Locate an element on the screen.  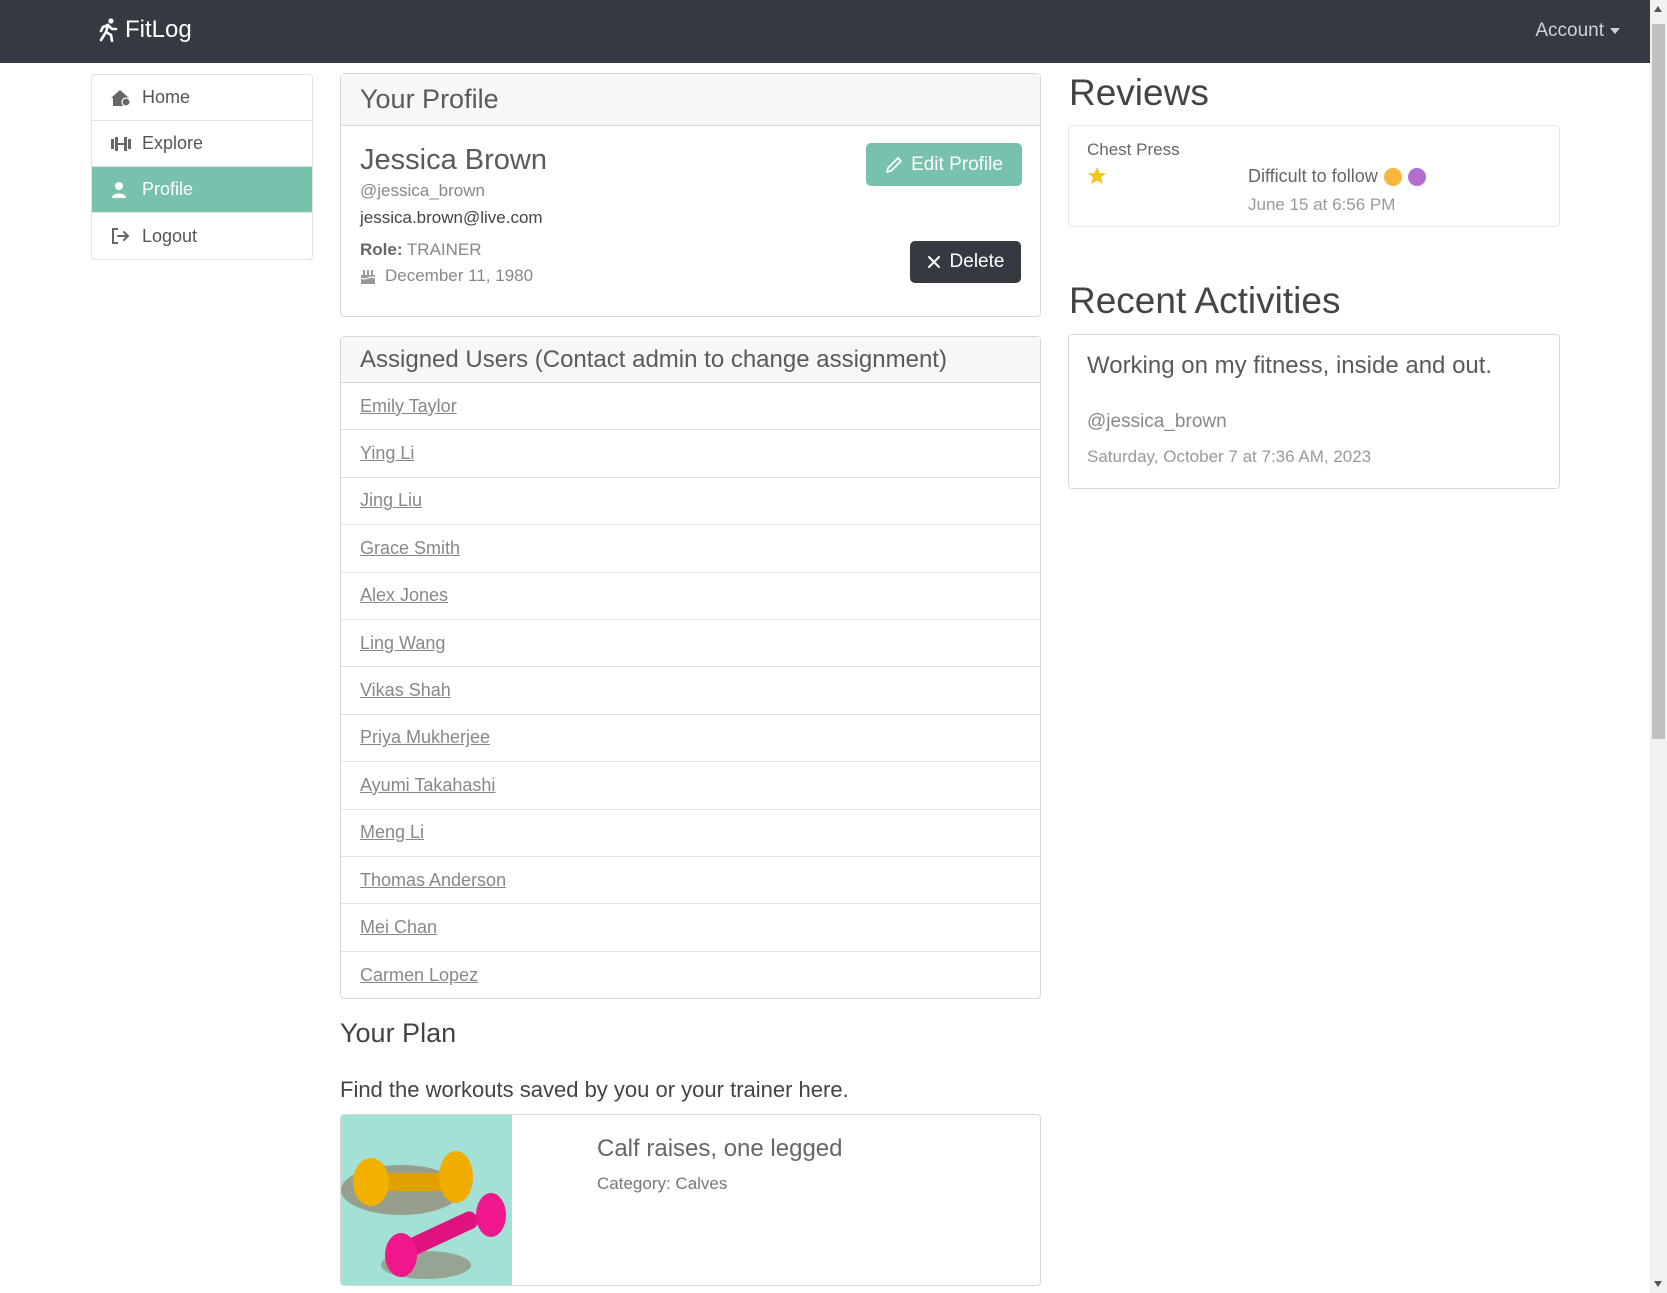
sidebar-item-profile: Profile is located at coordinates (202, 190).